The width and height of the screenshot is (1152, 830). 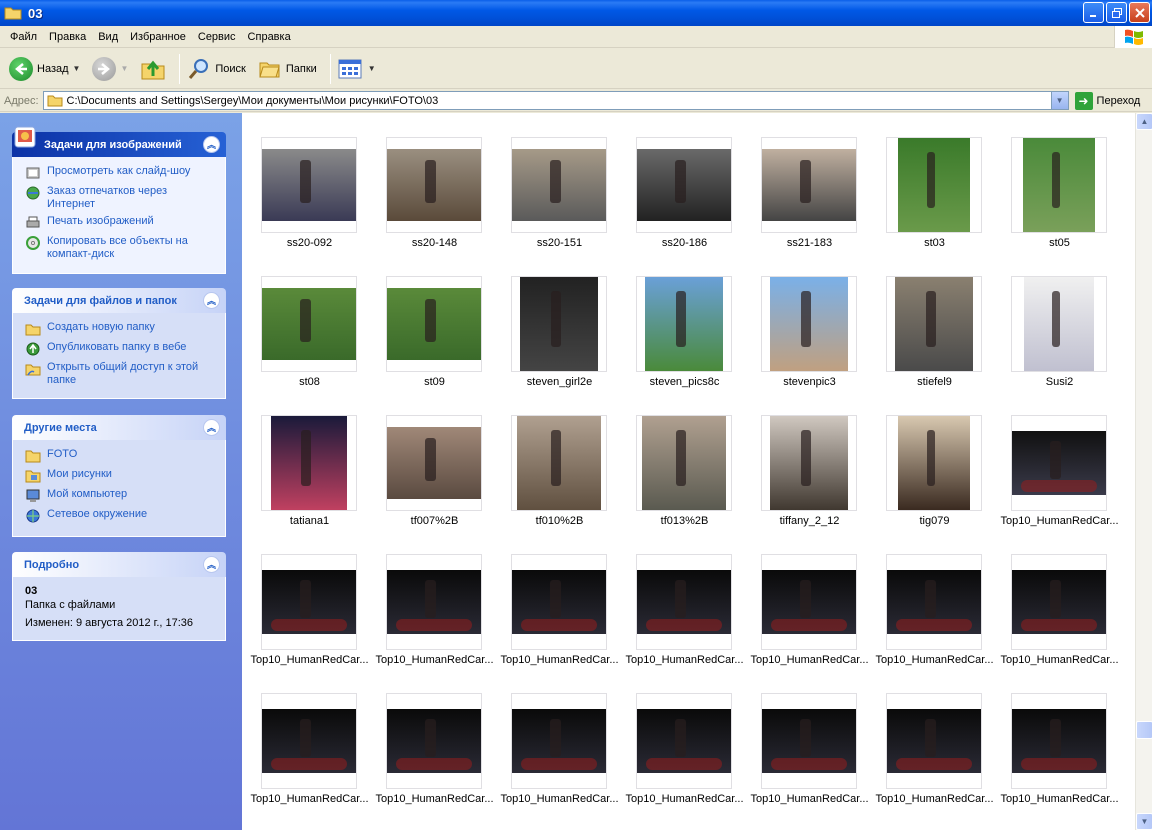 I want to click on file-name: tiffany_2_12, so click(x=809, y=521).